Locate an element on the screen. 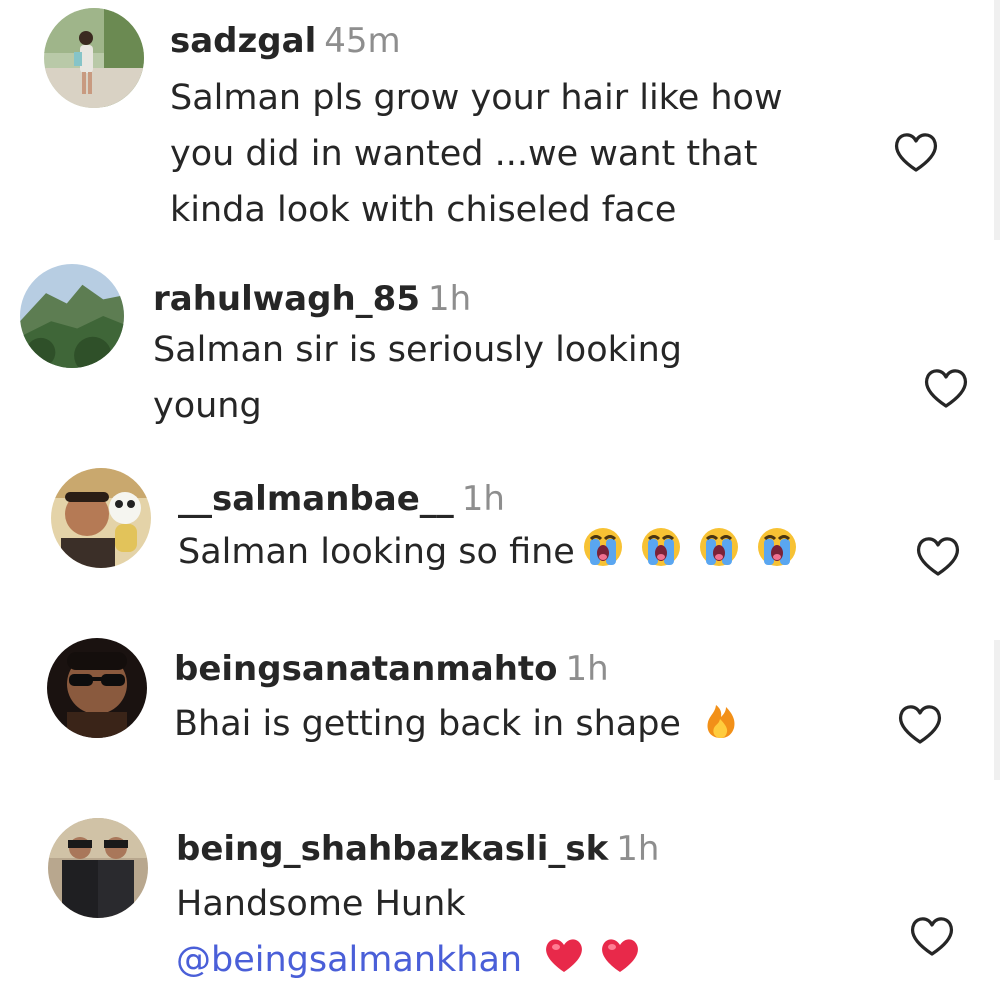 This screenshot has width=1000, height=1000. comment-text: Salman sir is seriously looking young is located at coordinates (418, 378).